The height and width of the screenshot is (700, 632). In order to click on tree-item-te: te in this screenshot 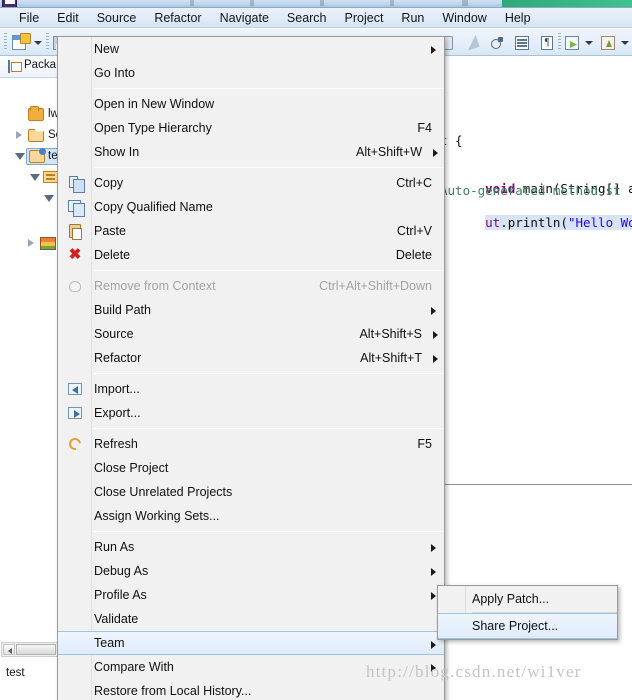, I will do `click(30, 156)`.